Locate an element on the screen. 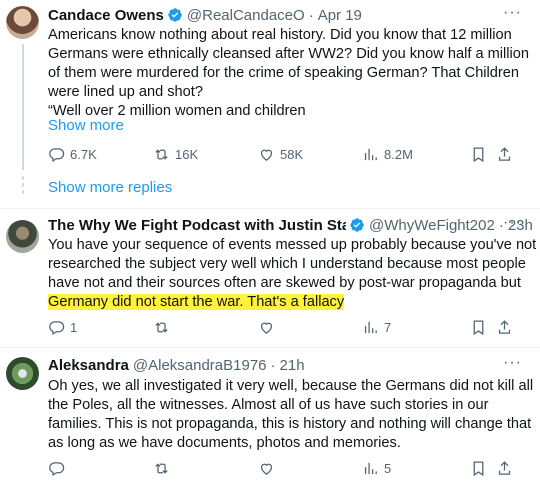 Image resolution: width=540 pixels, height=482 pixels. show-more-replies-link: Show more replies is located at coordinates (110, 187).